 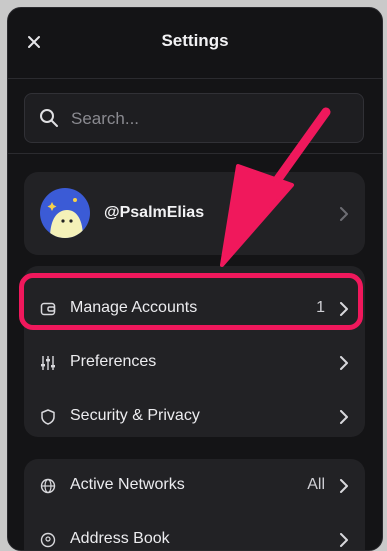 I want to click on preferences-label: Preferences, so click(x=113, y=361).